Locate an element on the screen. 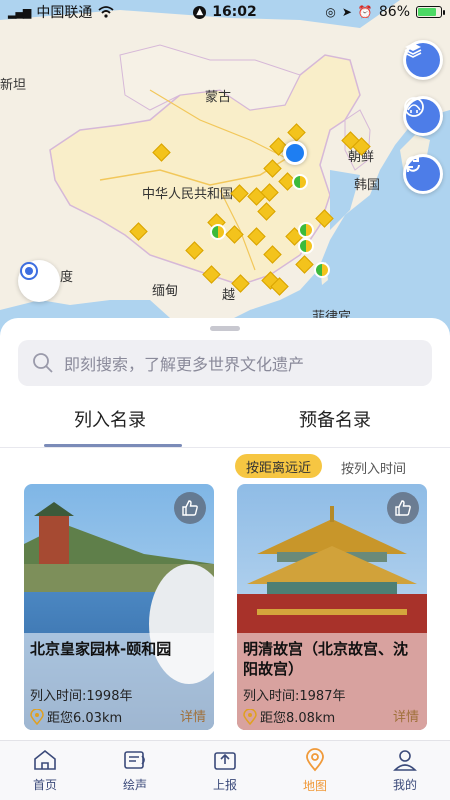 The width and height of the screenshot is (450, 800). card-inscription-date: 列入时间:1987年 is located at coordinates (294, 696).